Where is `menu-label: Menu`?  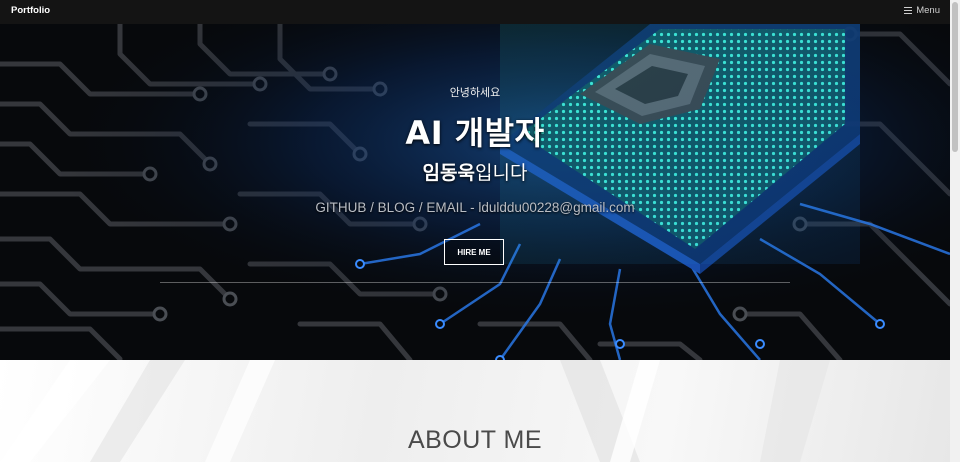
menu-label: Menu is located at coordinates (928, 10).